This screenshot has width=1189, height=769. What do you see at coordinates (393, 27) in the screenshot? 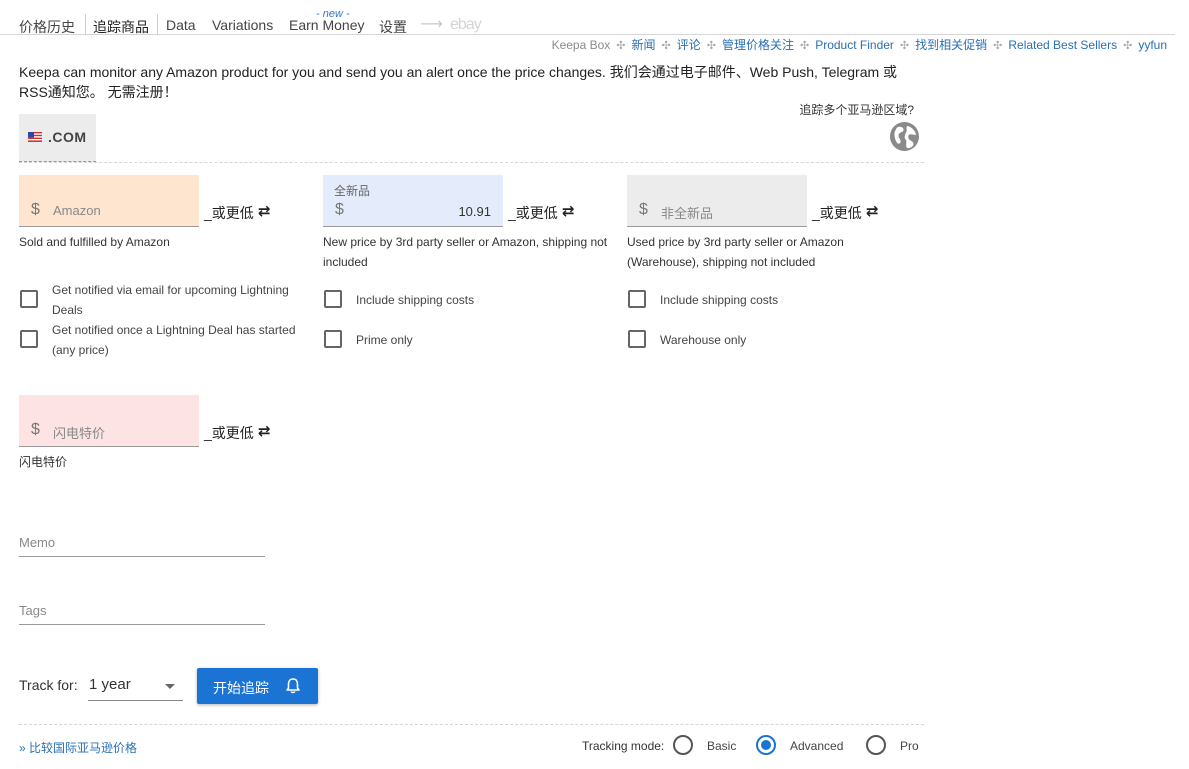
I see `tab-settings: 设置` at bounding box center [393, 27].